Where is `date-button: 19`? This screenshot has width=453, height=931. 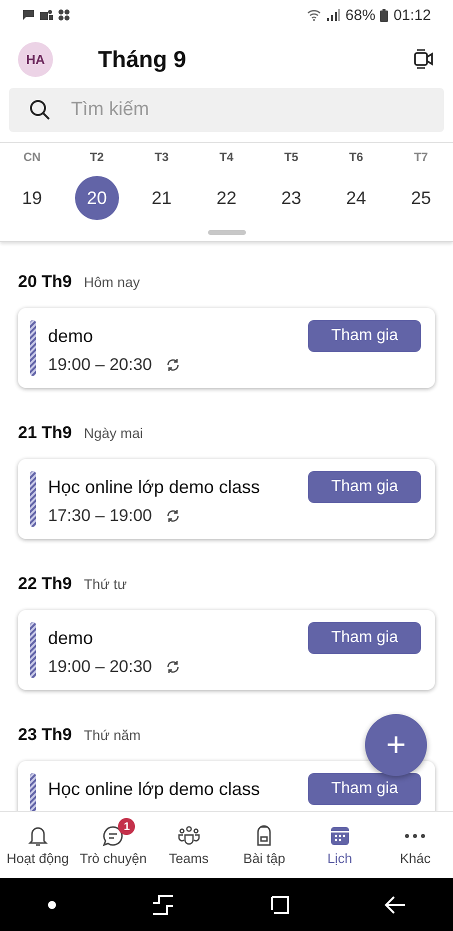
date-button: 19 is located at coordinates (32, 198).